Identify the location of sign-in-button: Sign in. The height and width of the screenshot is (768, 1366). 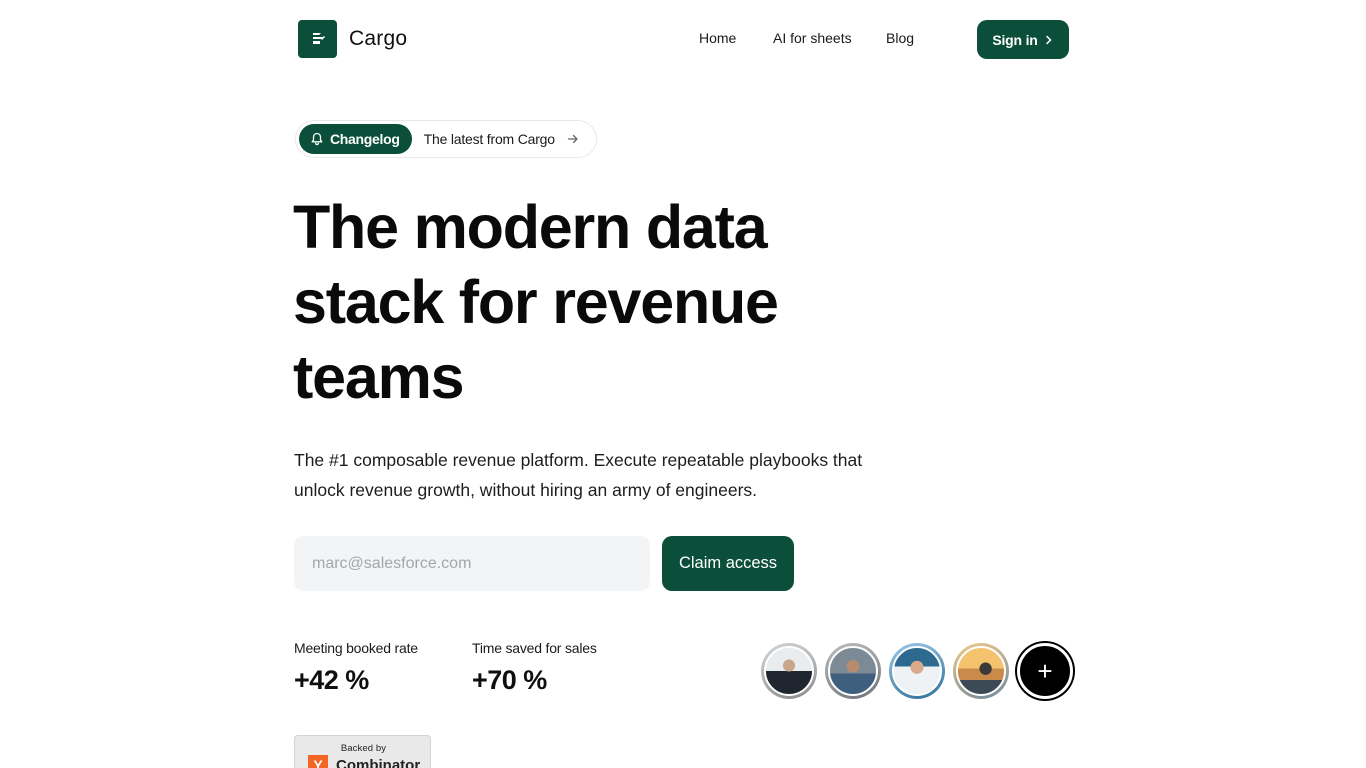
(1023, 39).